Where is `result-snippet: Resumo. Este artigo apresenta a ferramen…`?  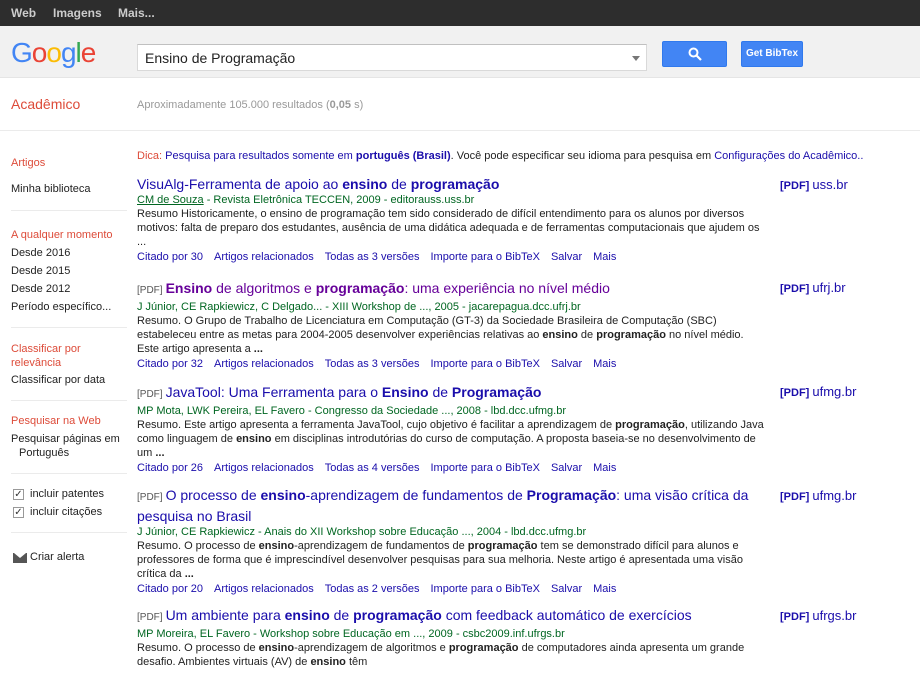 result-snippet: Resumo. Este artigo apresenta a ferramen… is located at coordinates (450, 439).